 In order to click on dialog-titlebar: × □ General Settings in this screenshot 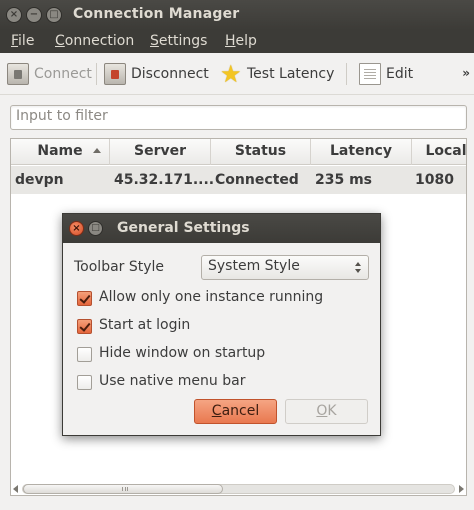, I will do `click(221, 228)`.